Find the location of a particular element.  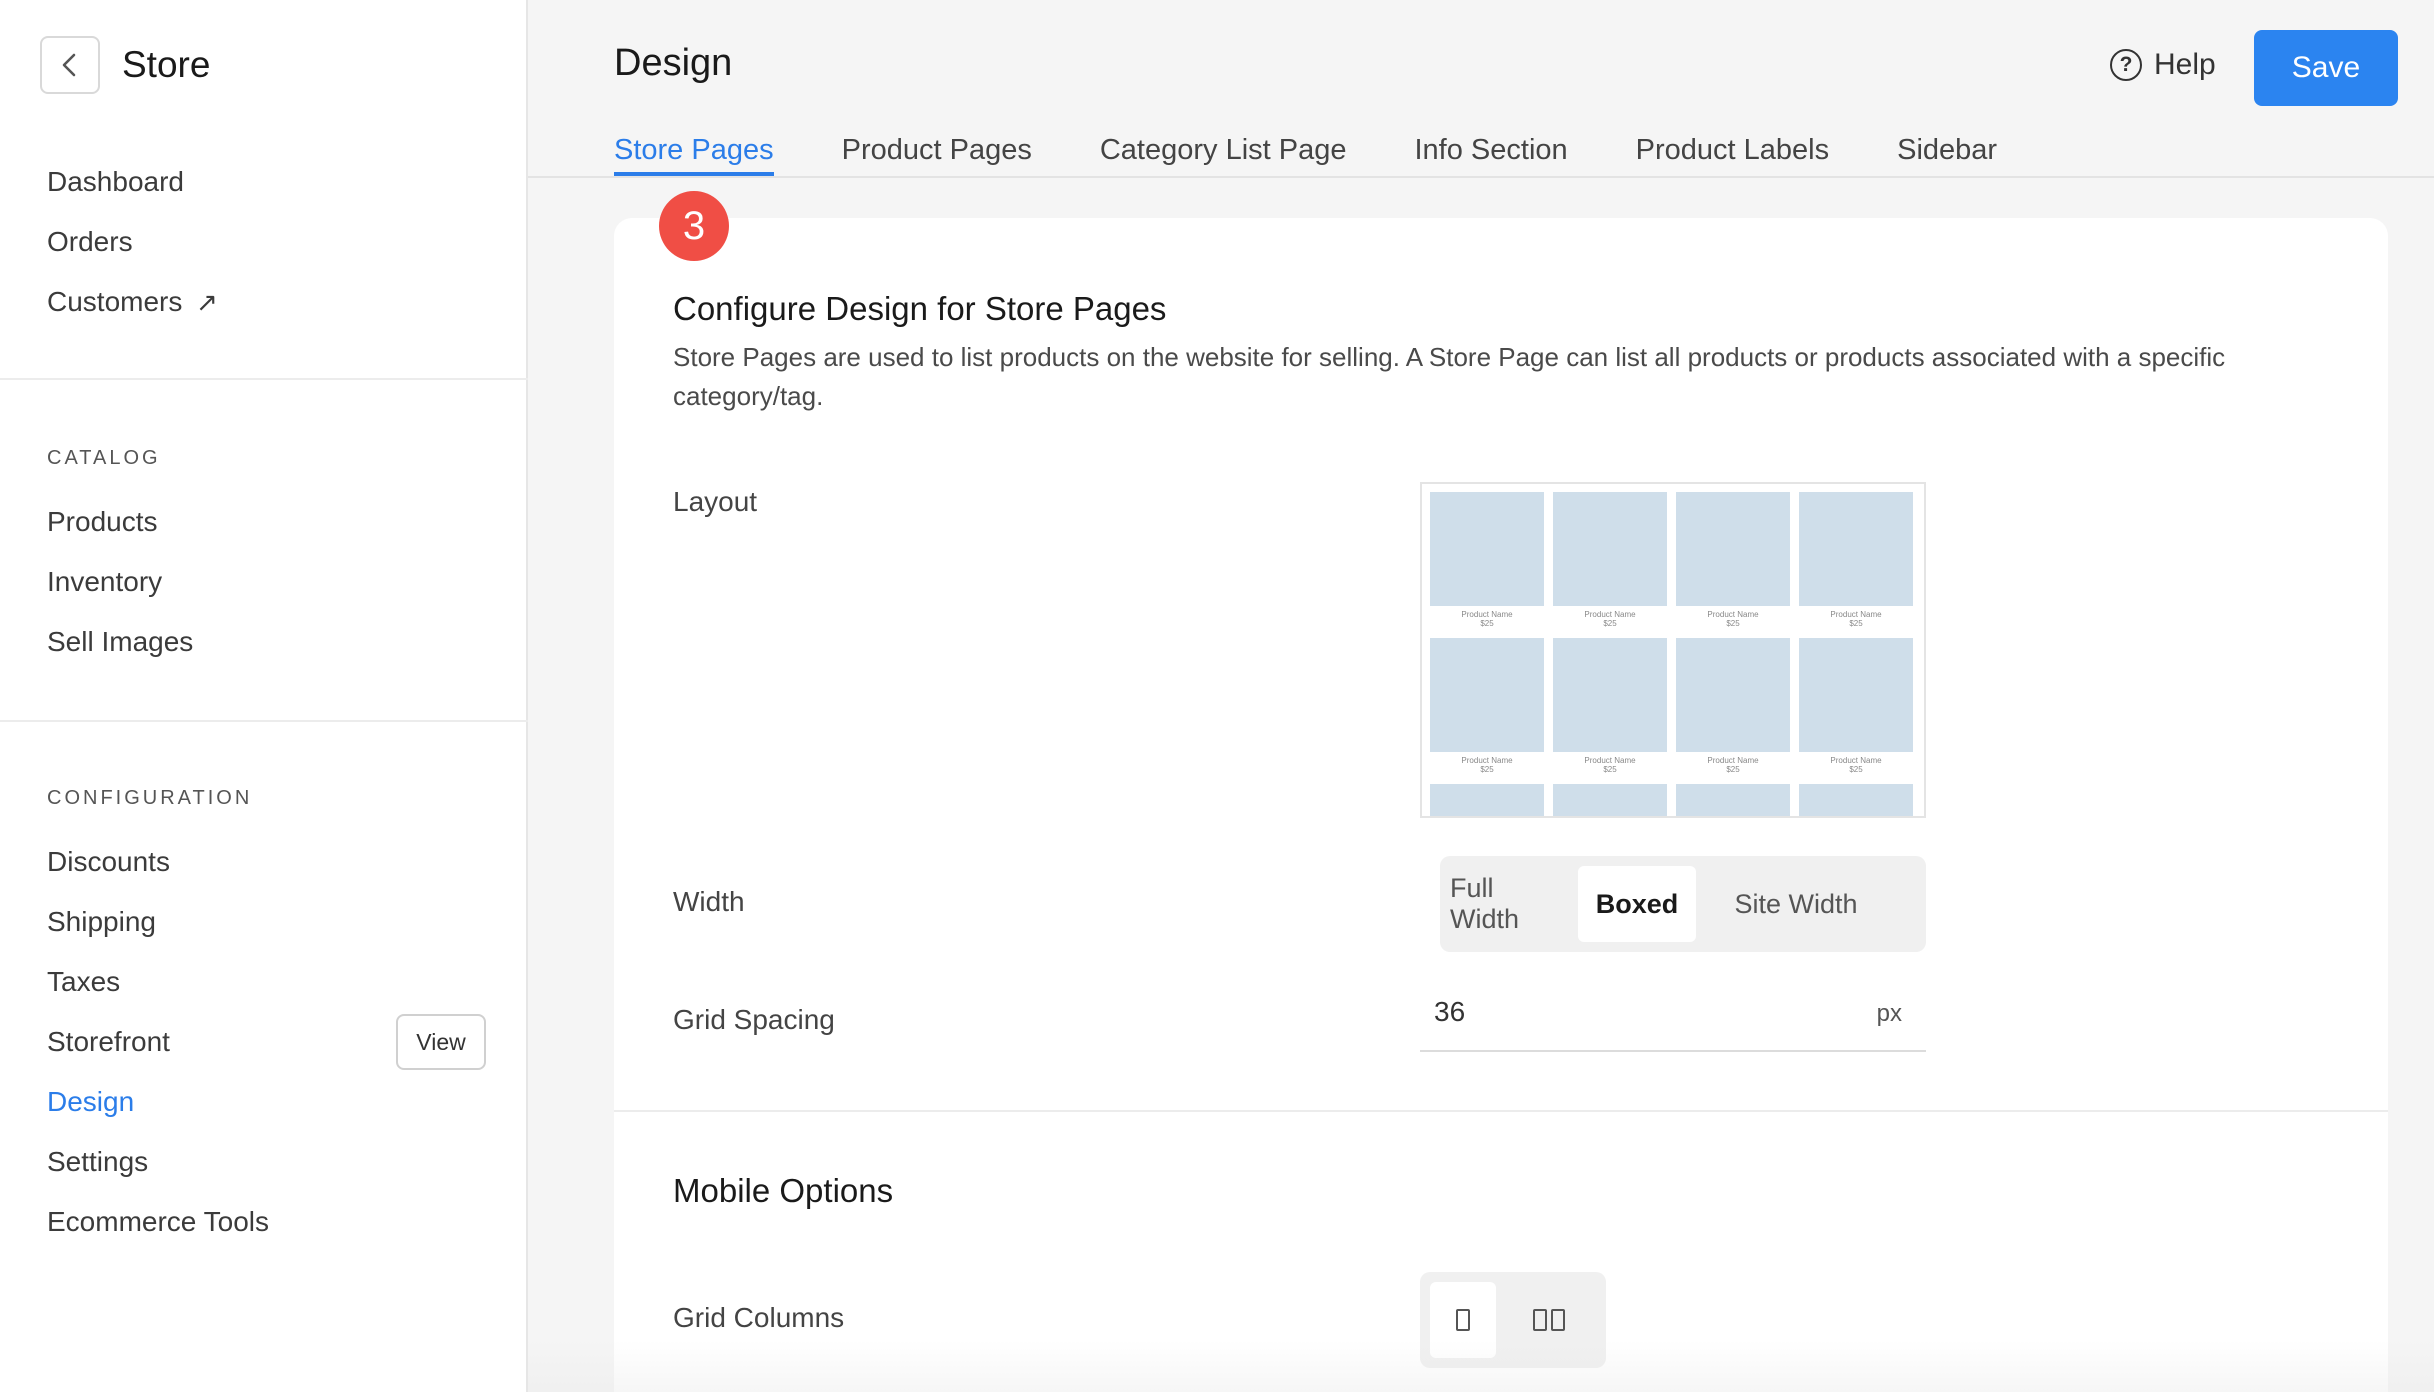

sidebar-item-discounts: Discounts is located at coordinates (108, 862).